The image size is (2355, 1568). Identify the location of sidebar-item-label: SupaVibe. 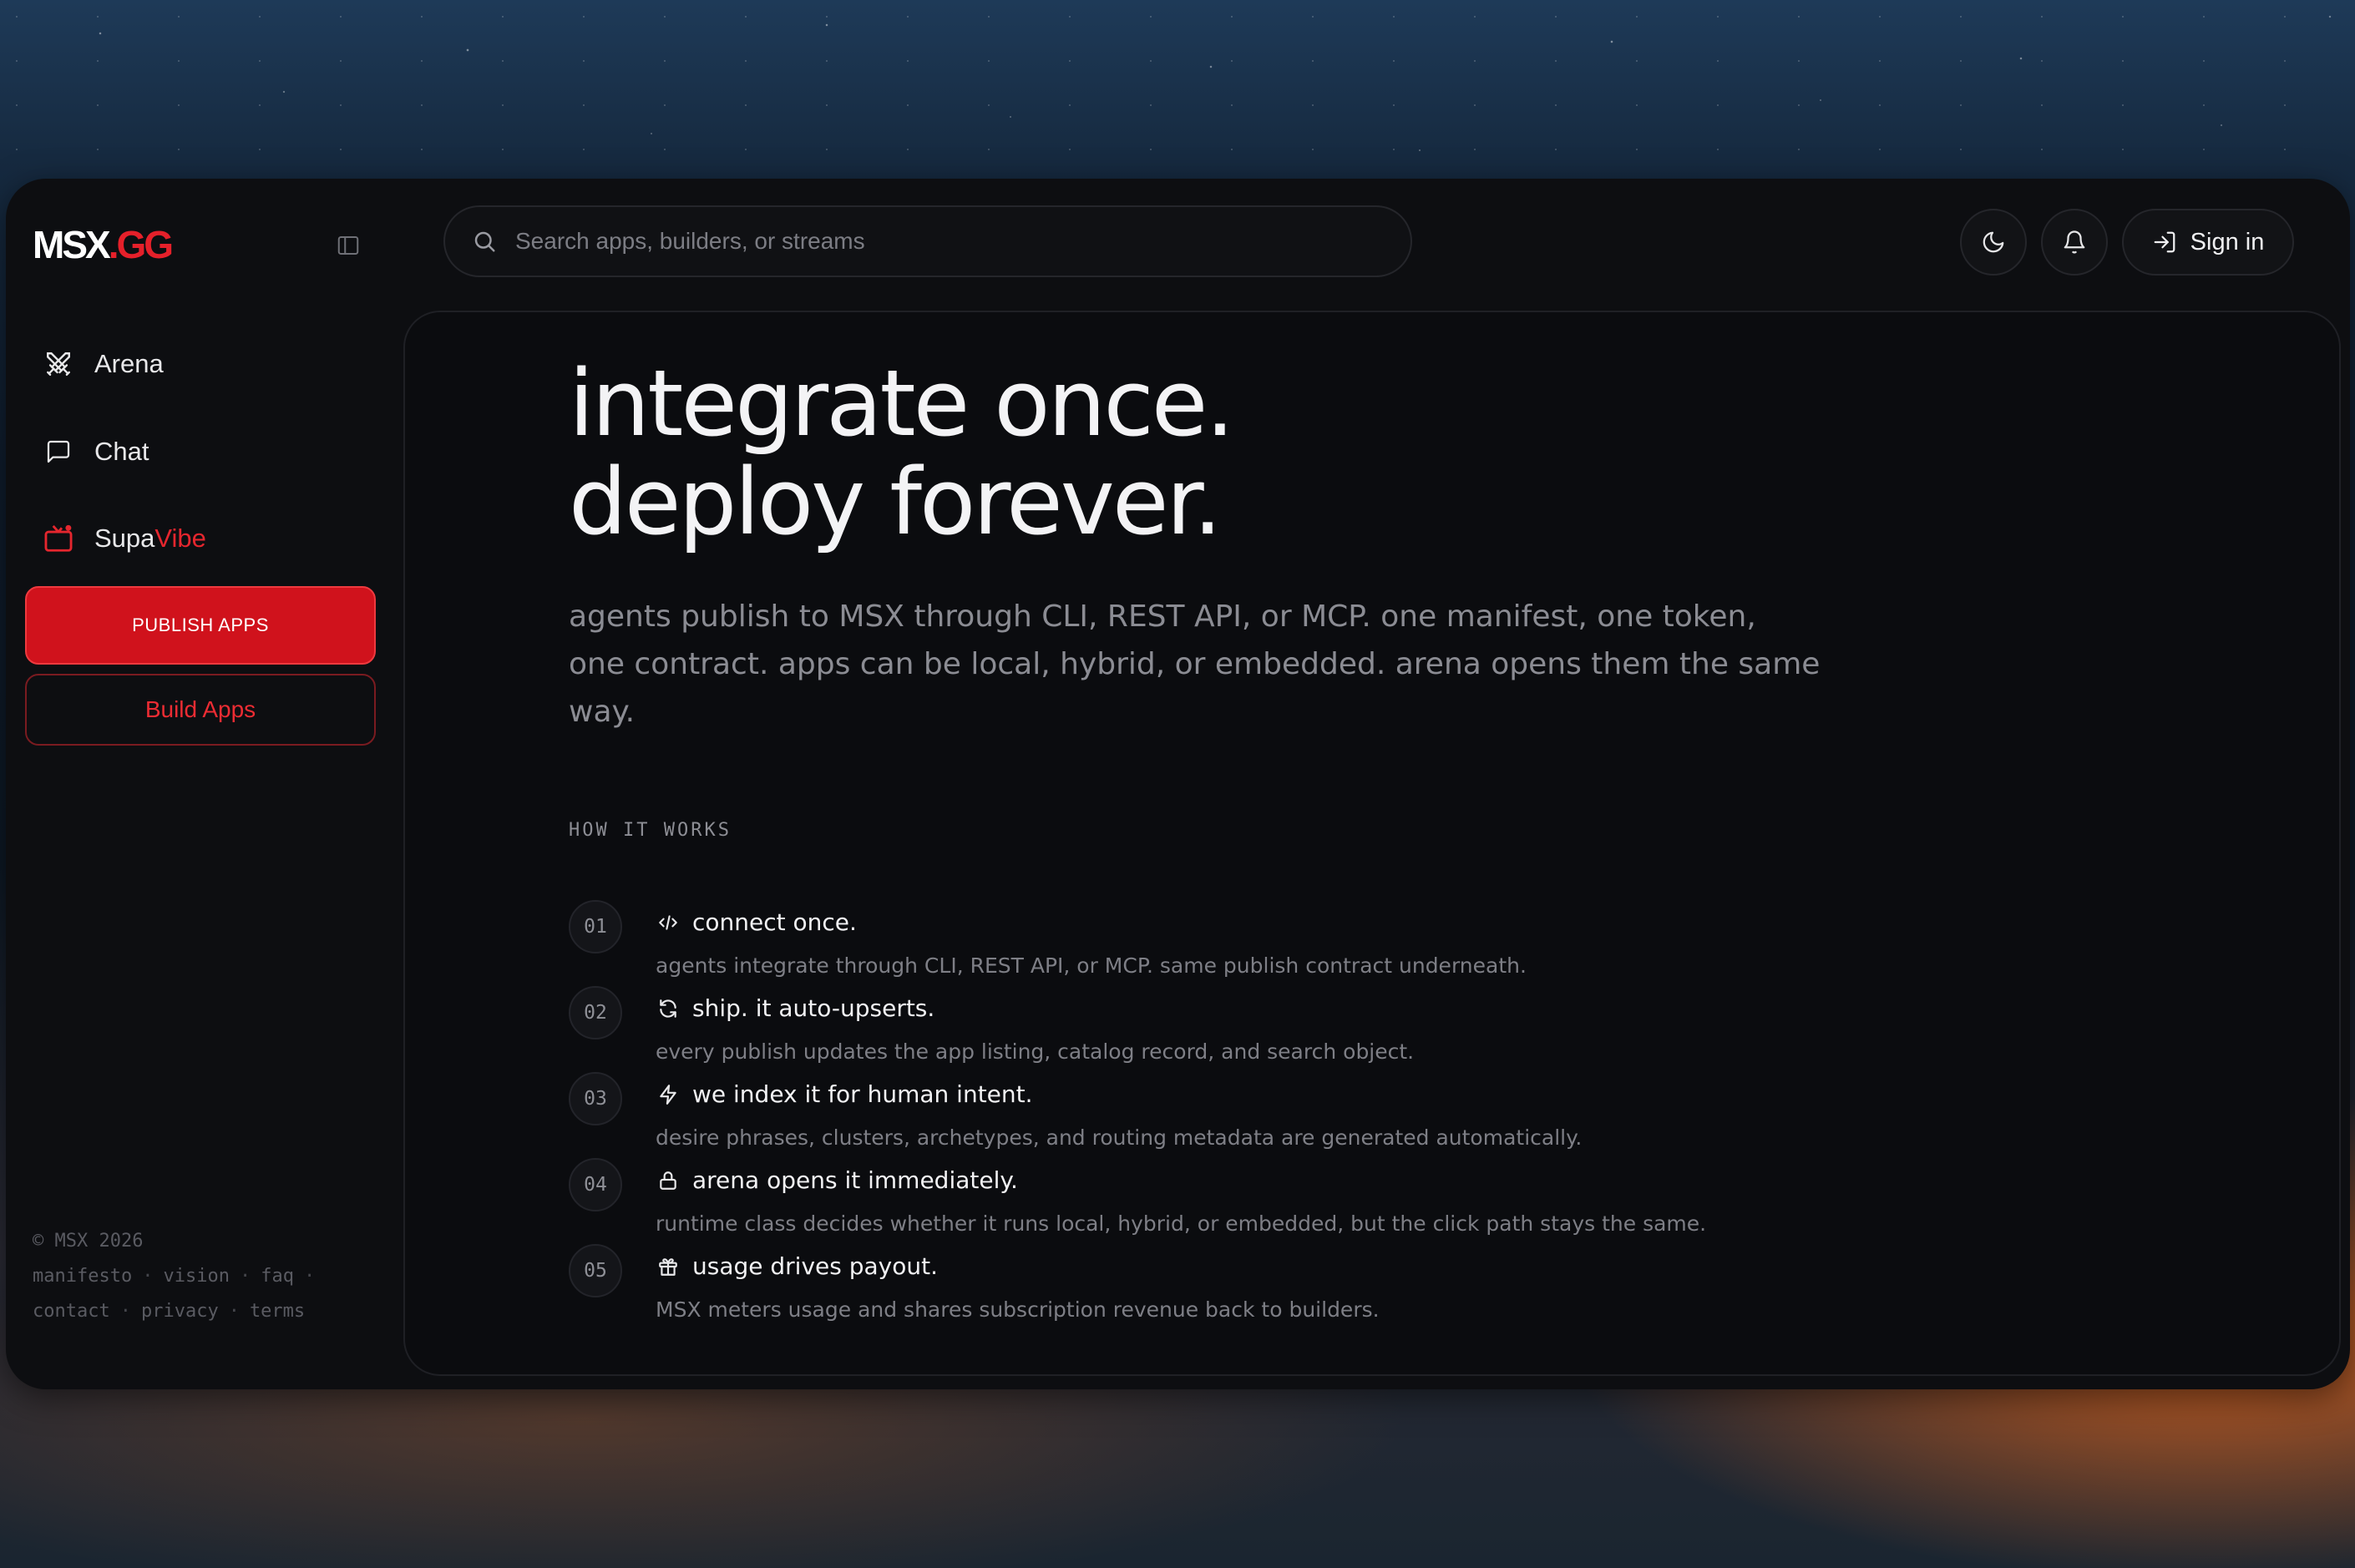
(150, 539).